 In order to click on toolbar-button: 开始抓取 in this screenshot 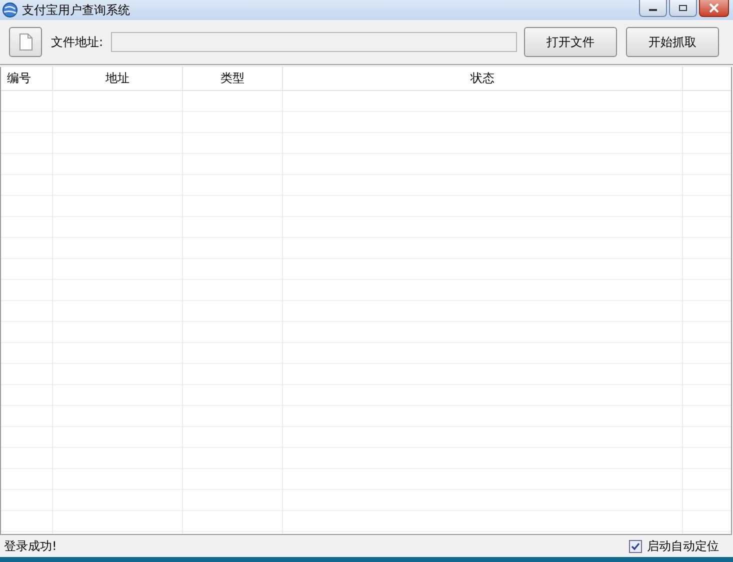, I will do `click(673, 42)`.